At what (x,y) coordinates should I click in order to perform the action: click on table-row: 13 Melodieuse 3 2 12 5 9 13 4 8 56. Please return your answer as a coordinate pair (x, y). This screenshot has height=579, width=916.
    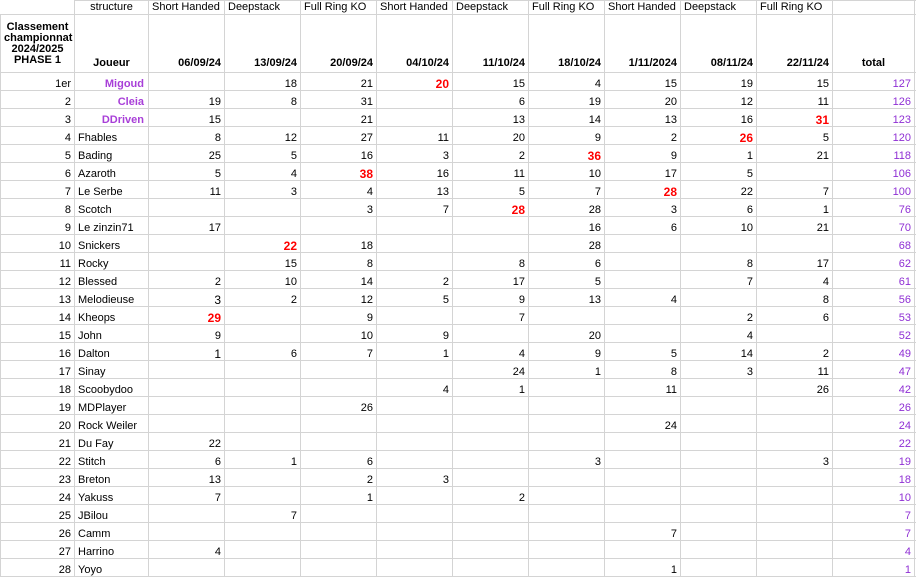
    Looking at the image, I should click on (458, 297).